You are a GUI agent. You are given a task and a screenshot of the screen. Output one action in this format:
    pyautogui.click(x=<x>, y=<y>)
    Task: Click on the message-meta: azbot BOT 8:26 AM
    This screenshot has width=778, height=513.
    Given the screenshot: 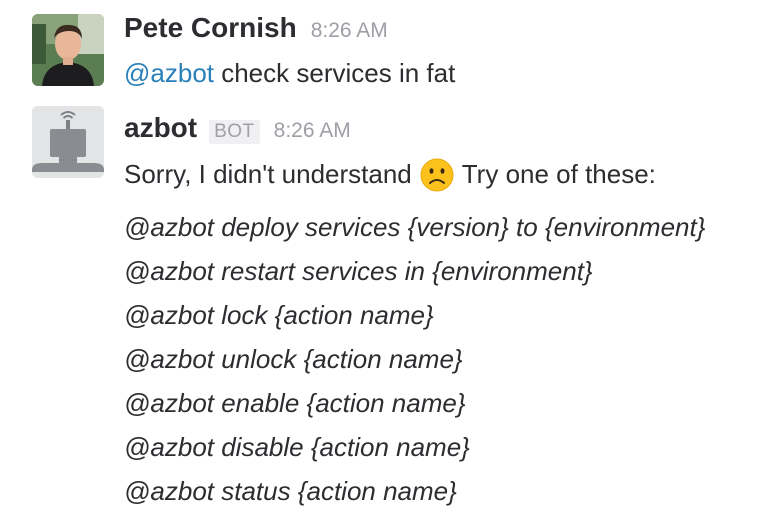 What is the action you would take?
    pyautogui.click(x=451, y=132)
    